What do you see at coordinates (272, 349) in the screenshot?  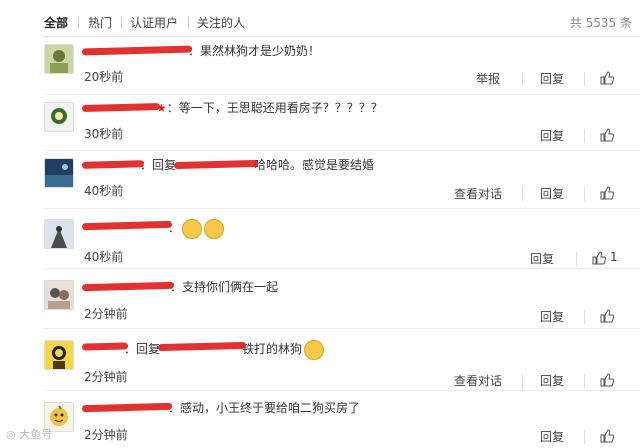 I see `comment-text: 铁打的林狗` at bounding box center [272, 349].